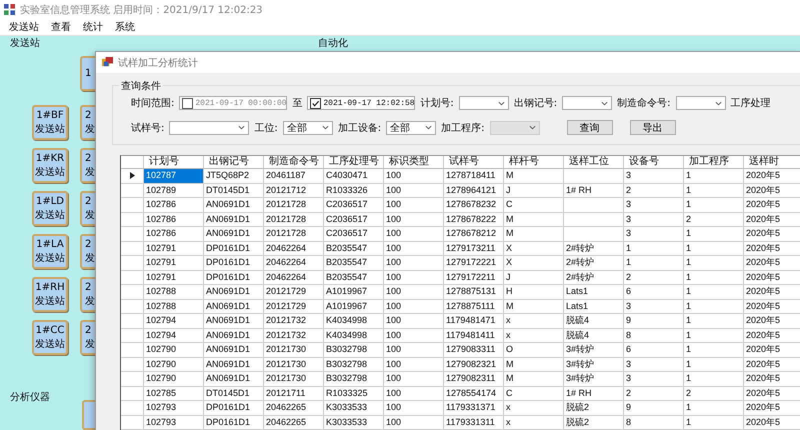 This screenshot has height=430, width=800. Describe the element at coordinates (174, 263) in the screenshot. I see `table-cell: 102791` at that location.